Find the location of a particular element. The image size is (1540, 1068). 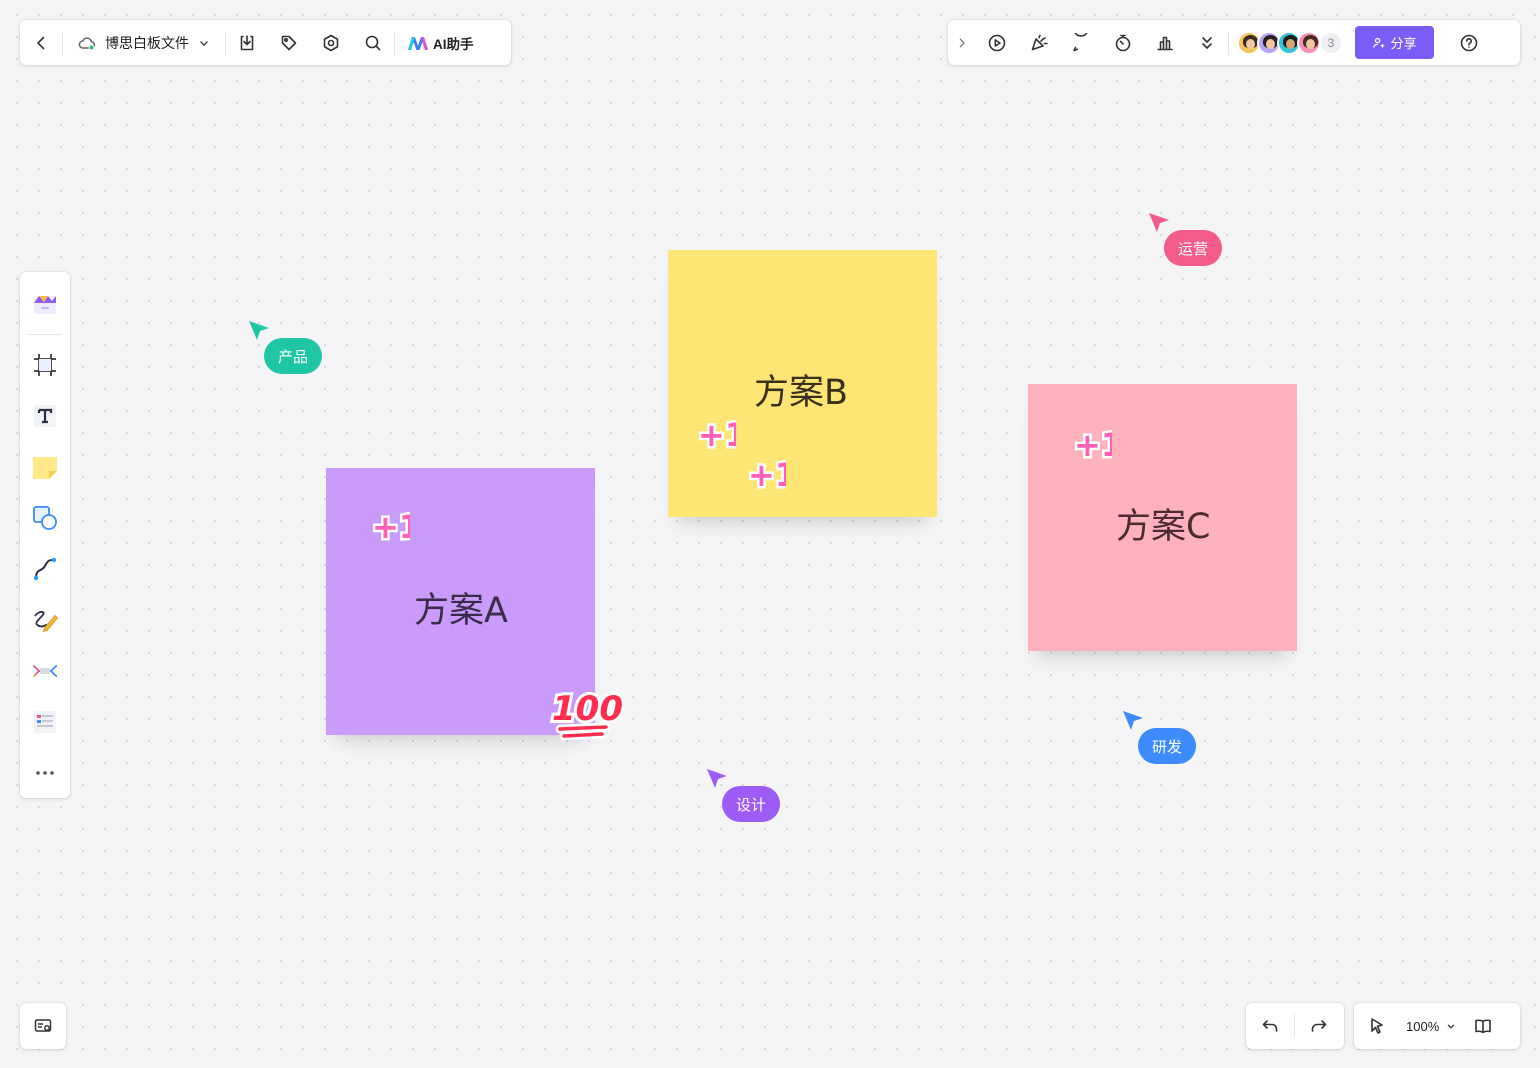

gear-icon is located at coordinates (331, 42).